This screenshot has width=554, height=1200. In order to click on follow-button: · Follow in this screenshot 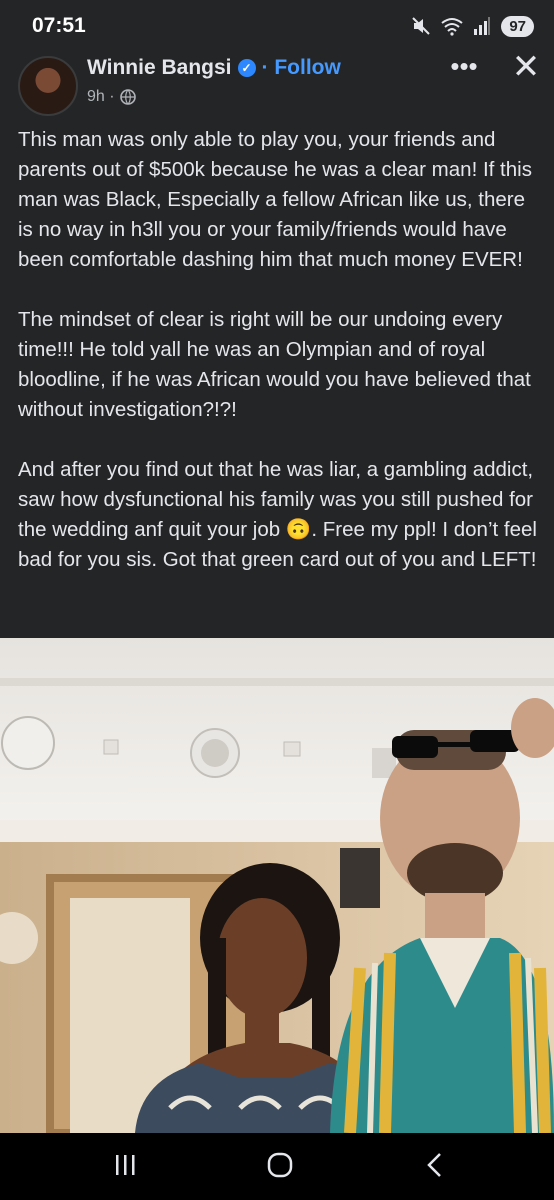, I will do `click(301, 68)`.